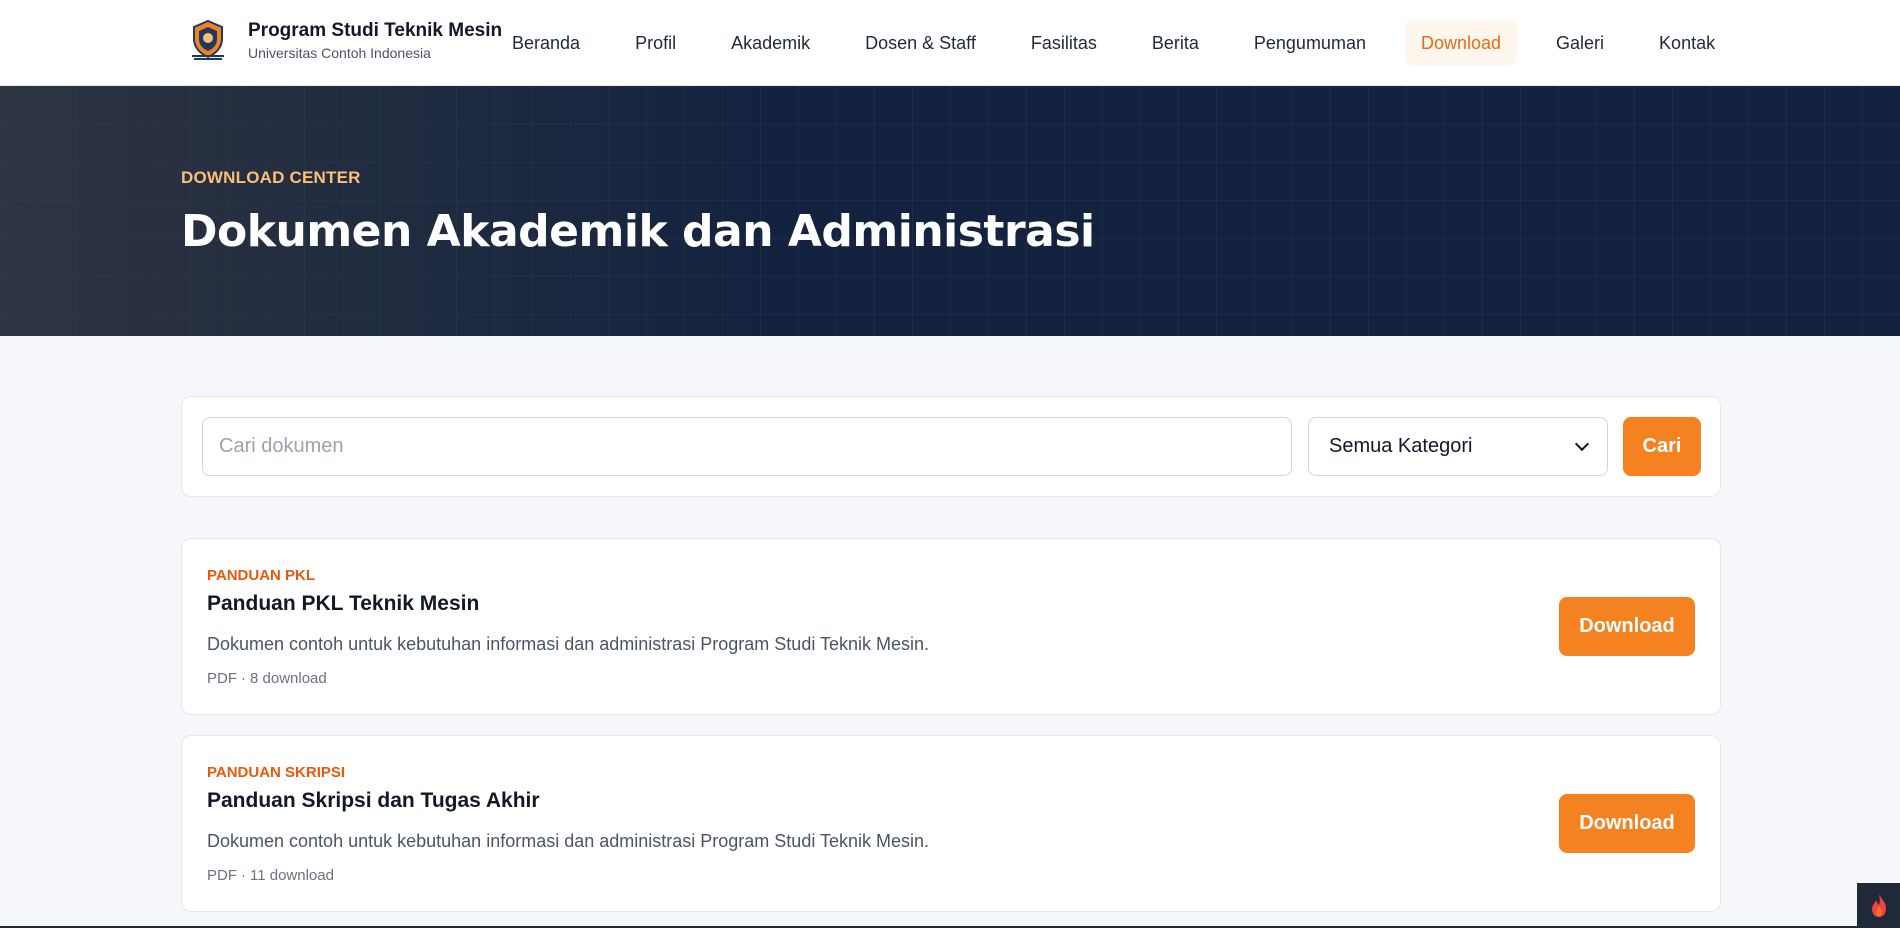 Image resolution: width=1900 pixels, height=928 pixels. I want to click on nav-item-kontak: Kontak, so click(1687, 43).